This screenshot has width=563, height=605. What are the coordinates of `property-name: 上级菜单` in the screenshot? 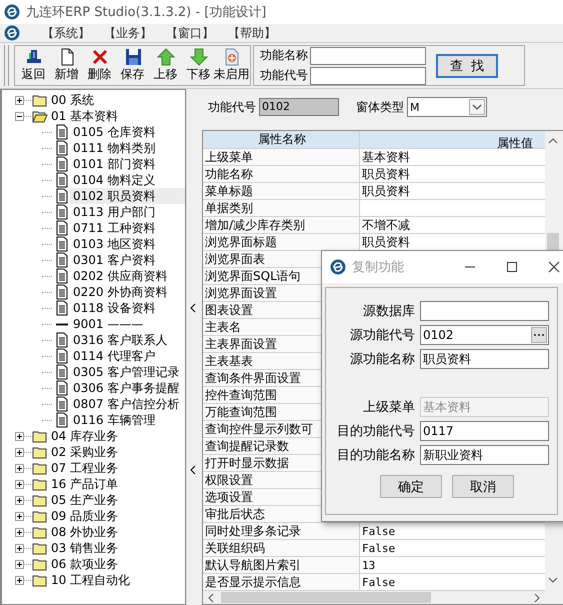 It's located at (281, 157).